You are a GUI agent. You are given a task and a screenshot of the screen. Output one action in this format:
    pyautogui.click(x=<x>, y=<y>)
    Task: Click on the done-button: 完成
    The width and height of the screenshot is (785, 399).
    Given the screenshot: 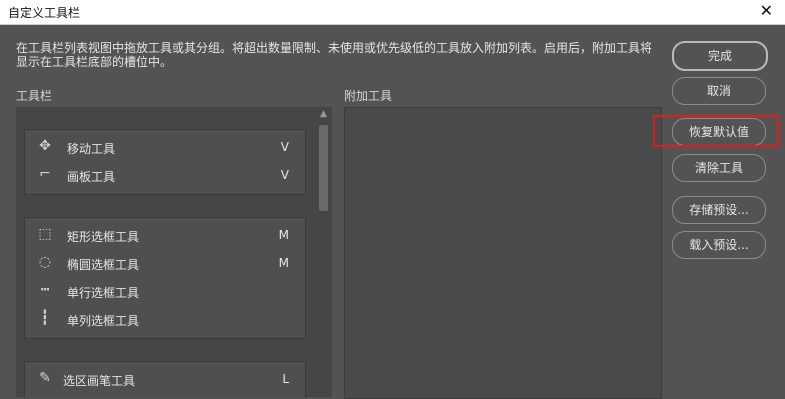 What is the action you would take?
    pyautogui.click(x=720, y=56)
    